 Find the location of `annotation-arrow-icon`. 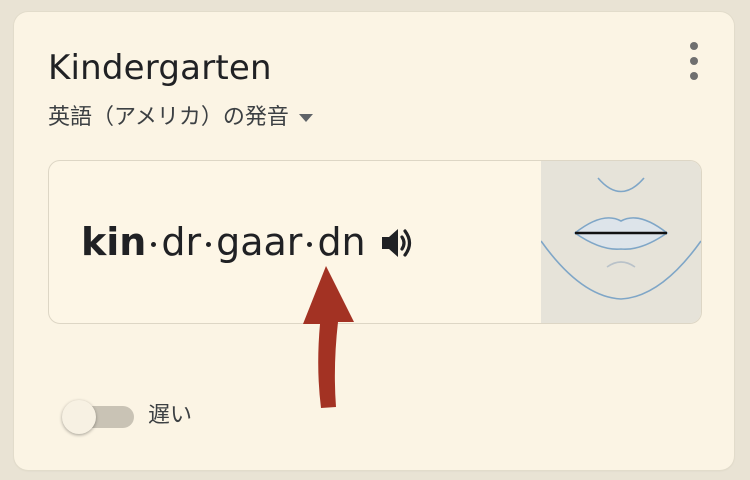

annotation-arrow-icon is located at coordinates (328, 337).